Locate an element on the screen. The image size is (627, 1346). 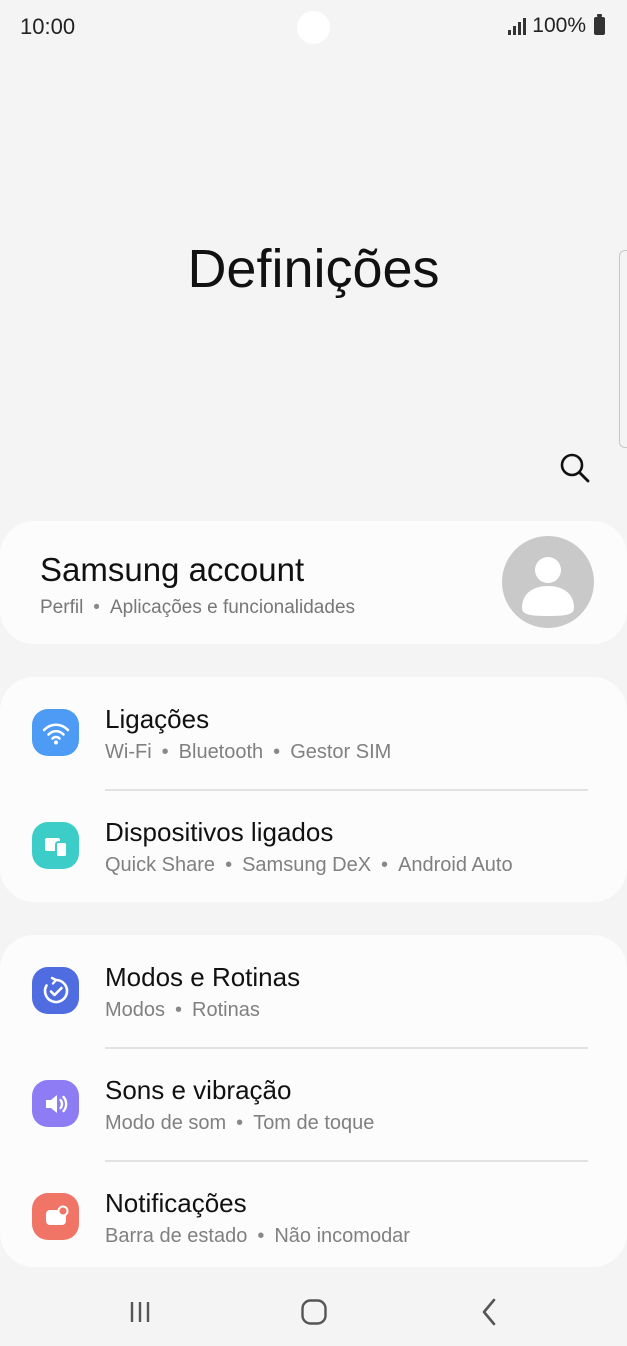
account-subtitle: Perfil • Aplicações e funcionalidades is located at coordinates (198, 607).